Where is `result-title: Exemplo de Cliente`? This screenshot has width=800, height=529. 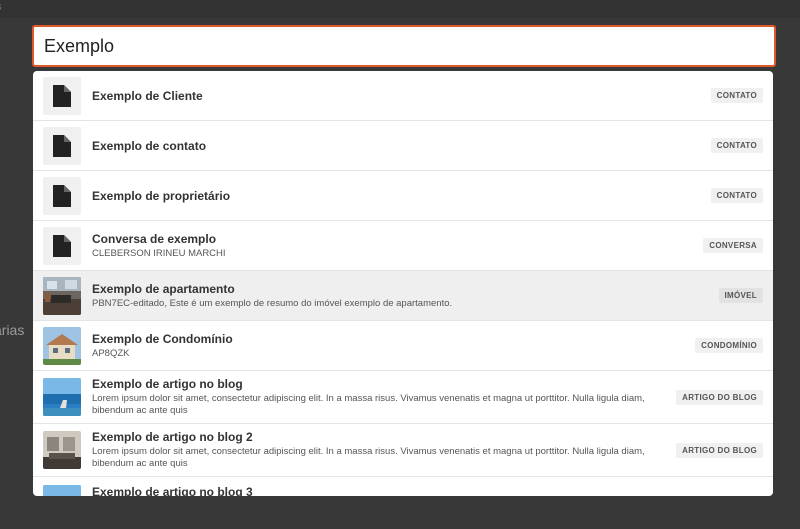
result-title: Exemplo de Cliente is located at coordinates (147, 95).